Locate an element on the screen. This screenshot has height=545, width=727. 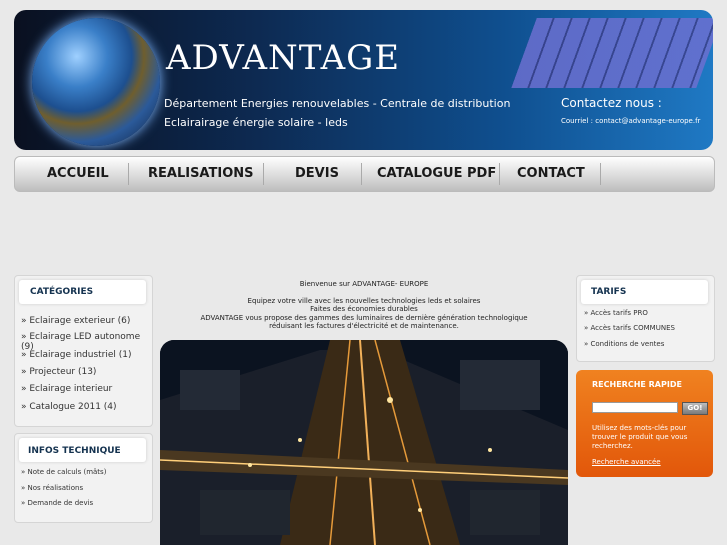
nav-realisations: REALISATIONS is located at coordinates (201, 173).